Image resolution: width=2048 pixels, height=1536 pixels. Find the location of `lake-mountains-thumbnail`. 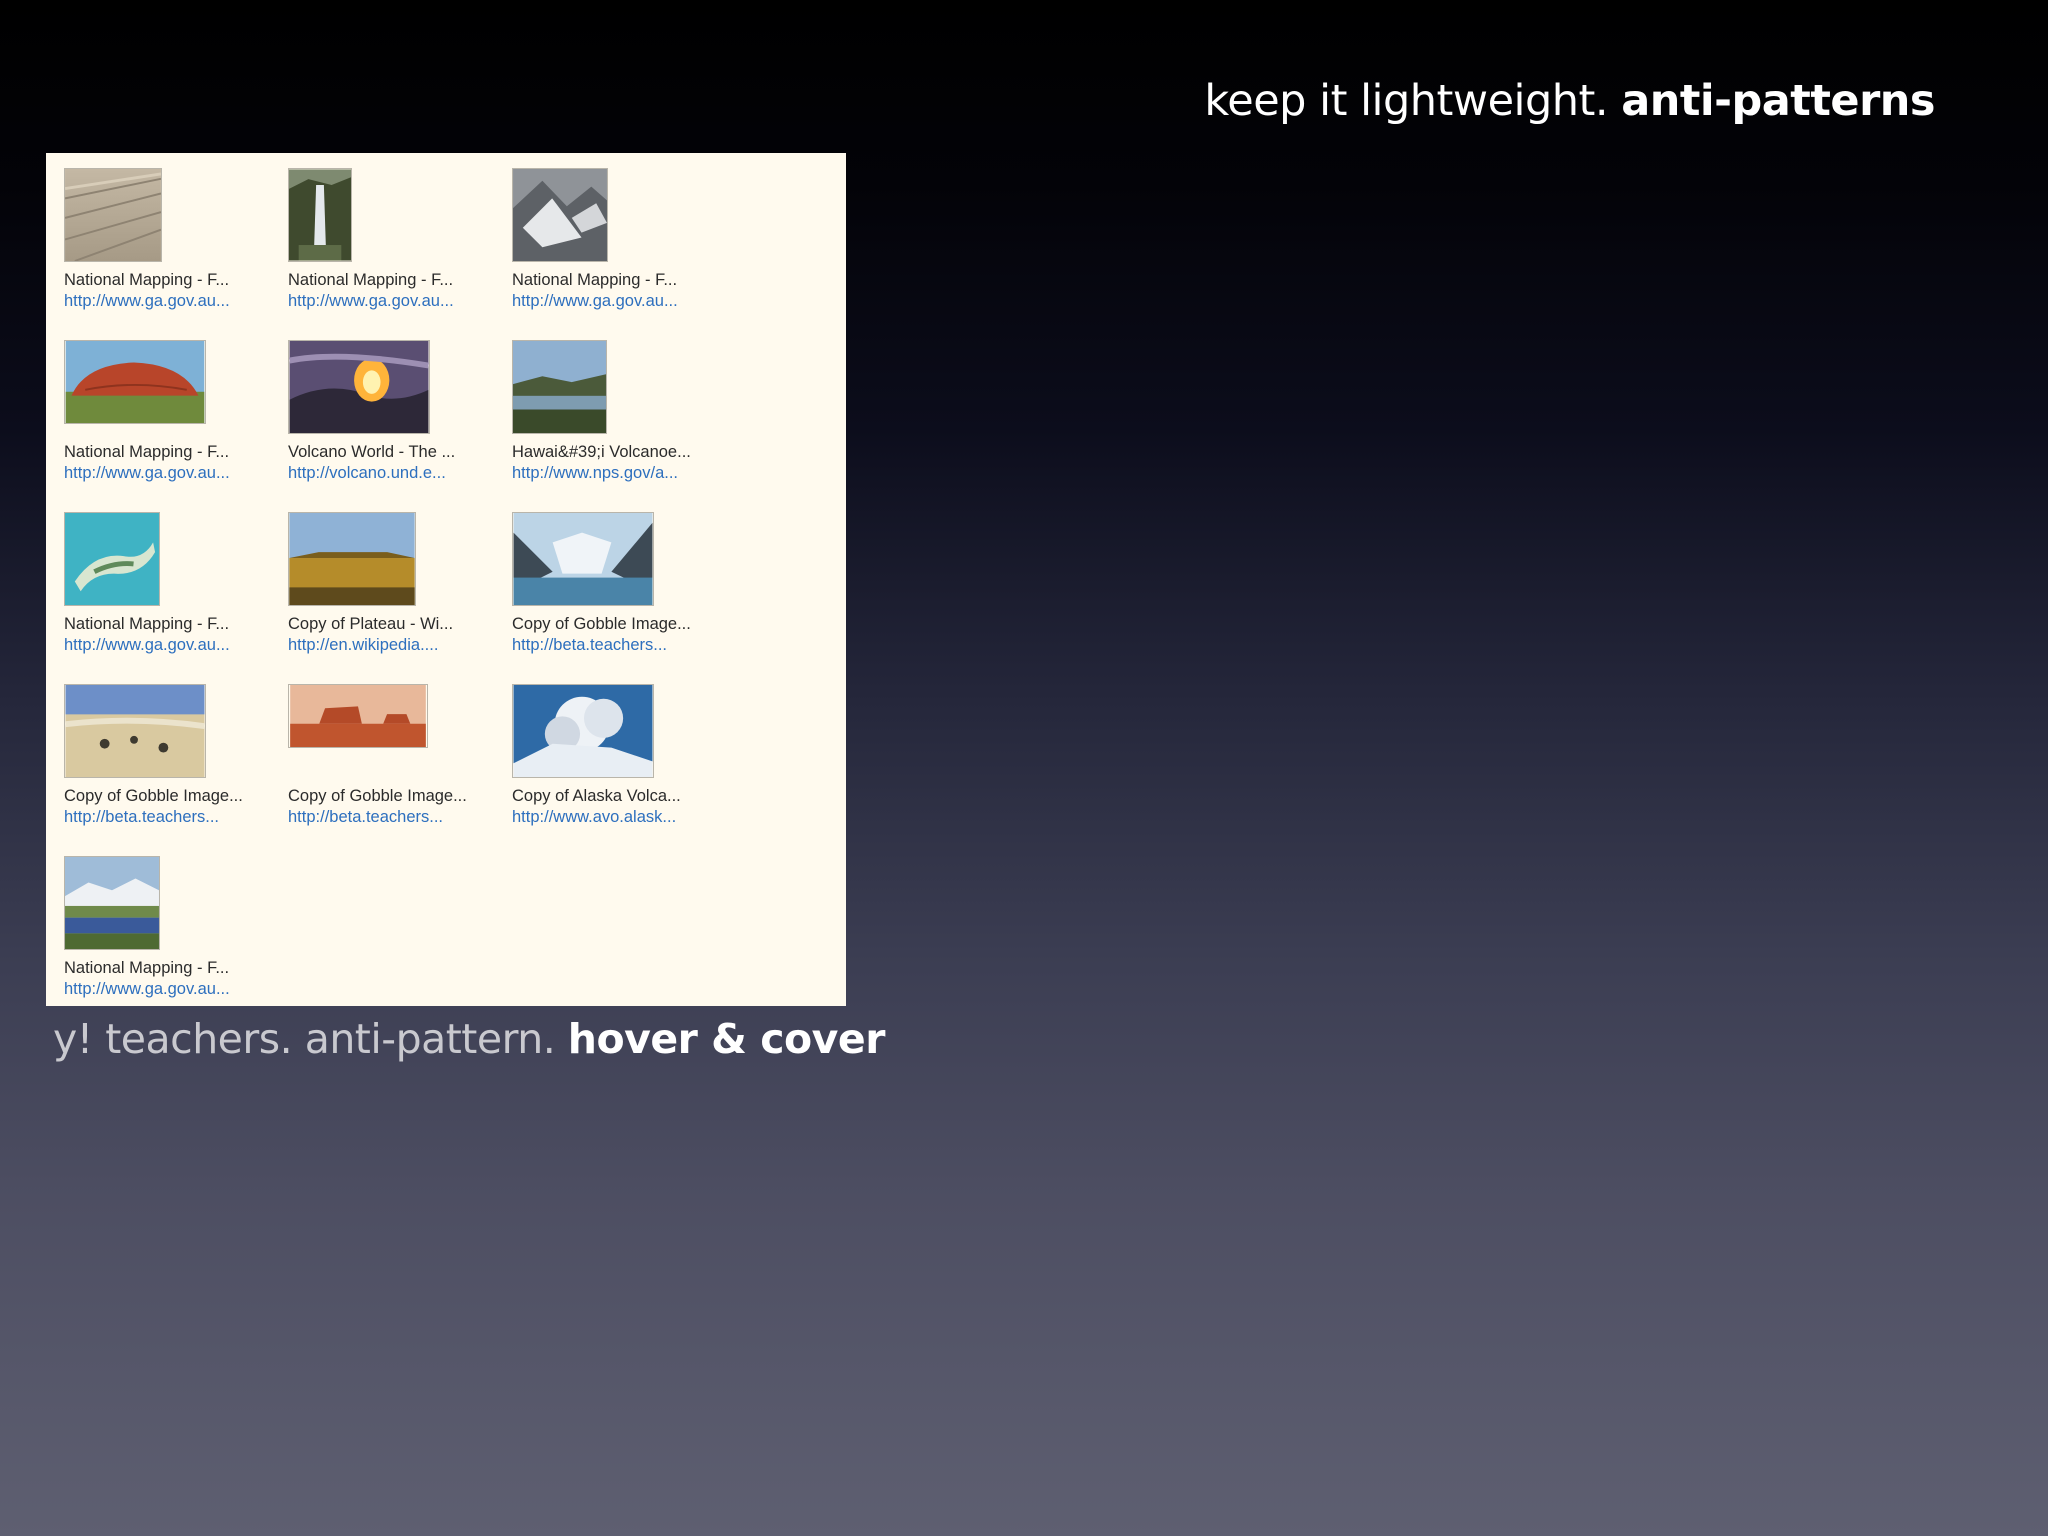

lake-mountains-thumbnail is located at coordinates (112, 903).